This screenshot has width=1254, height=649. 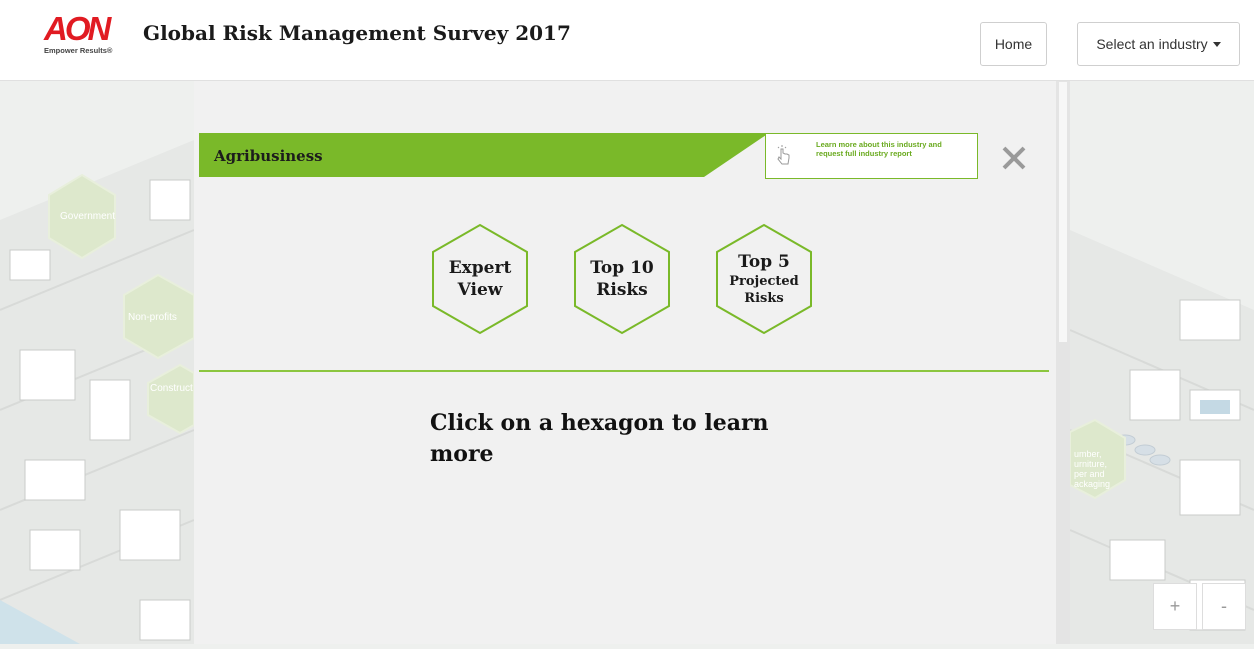 I want to click on scrollbar-thumb, so click(x=1063, y=212).